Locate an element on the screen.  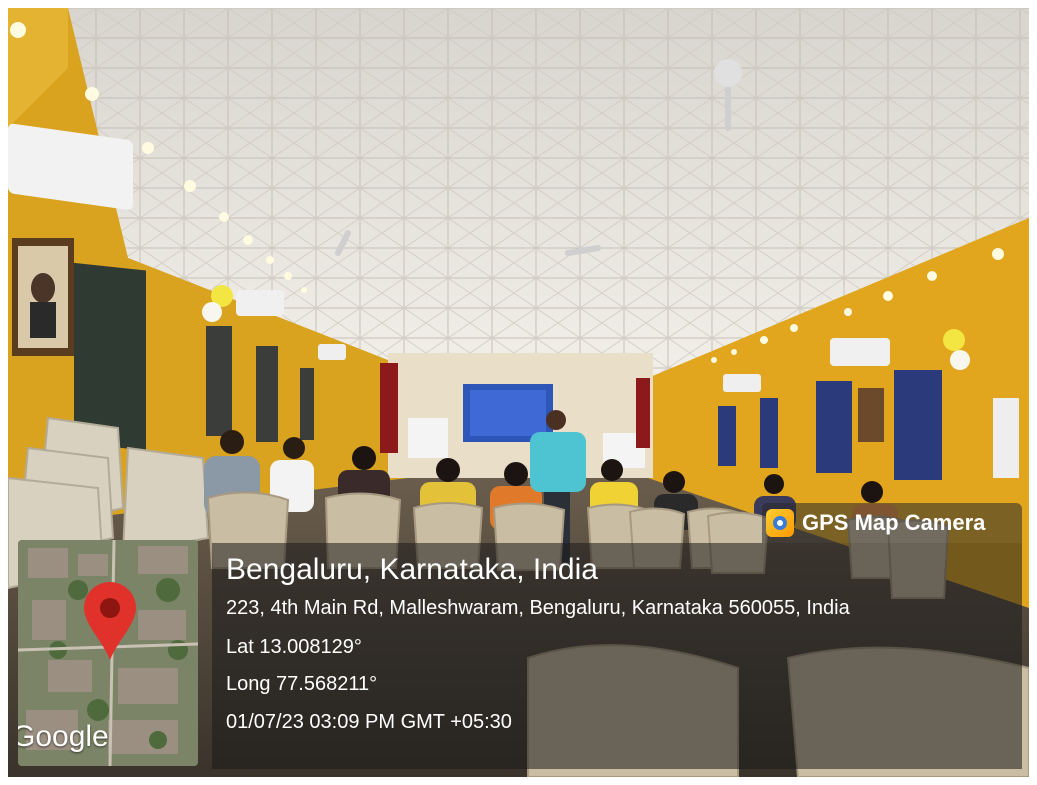
location-datetime: 01/07/23 03:09 PM GMT +05:30 is located at coordinates (369, 722).